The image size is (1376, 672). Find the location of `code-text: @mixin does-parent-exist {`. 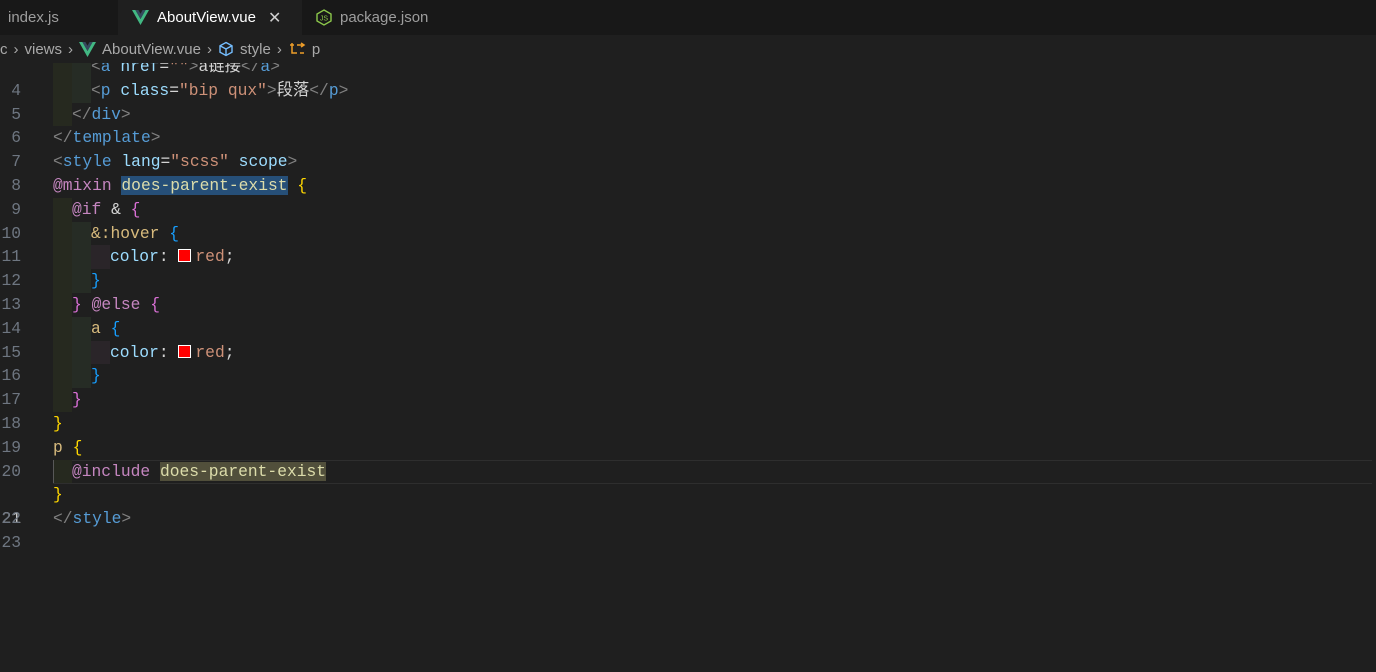

code-text: @mixin does-parent-exist { is located at coordinates (180, 185).